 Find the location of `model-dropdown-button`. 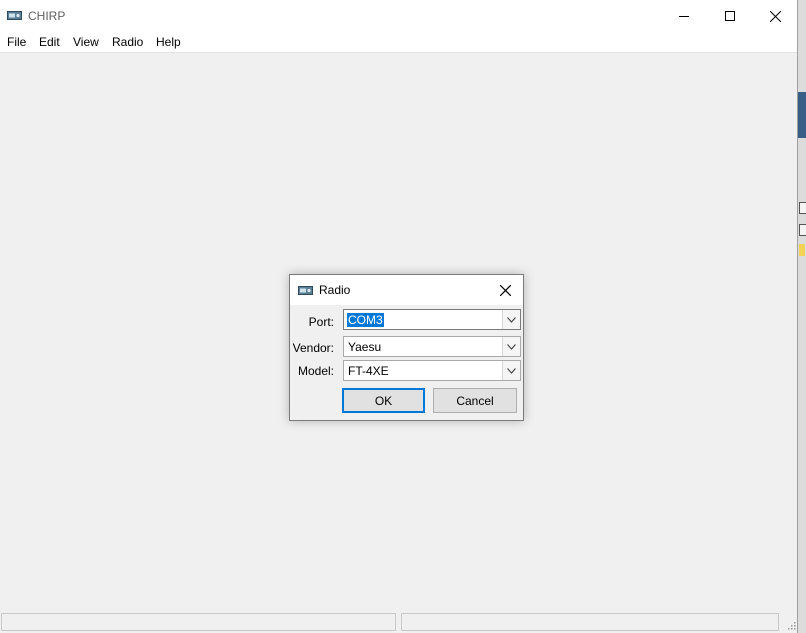

model-dropdown-button is located at coordinates (511, 370).